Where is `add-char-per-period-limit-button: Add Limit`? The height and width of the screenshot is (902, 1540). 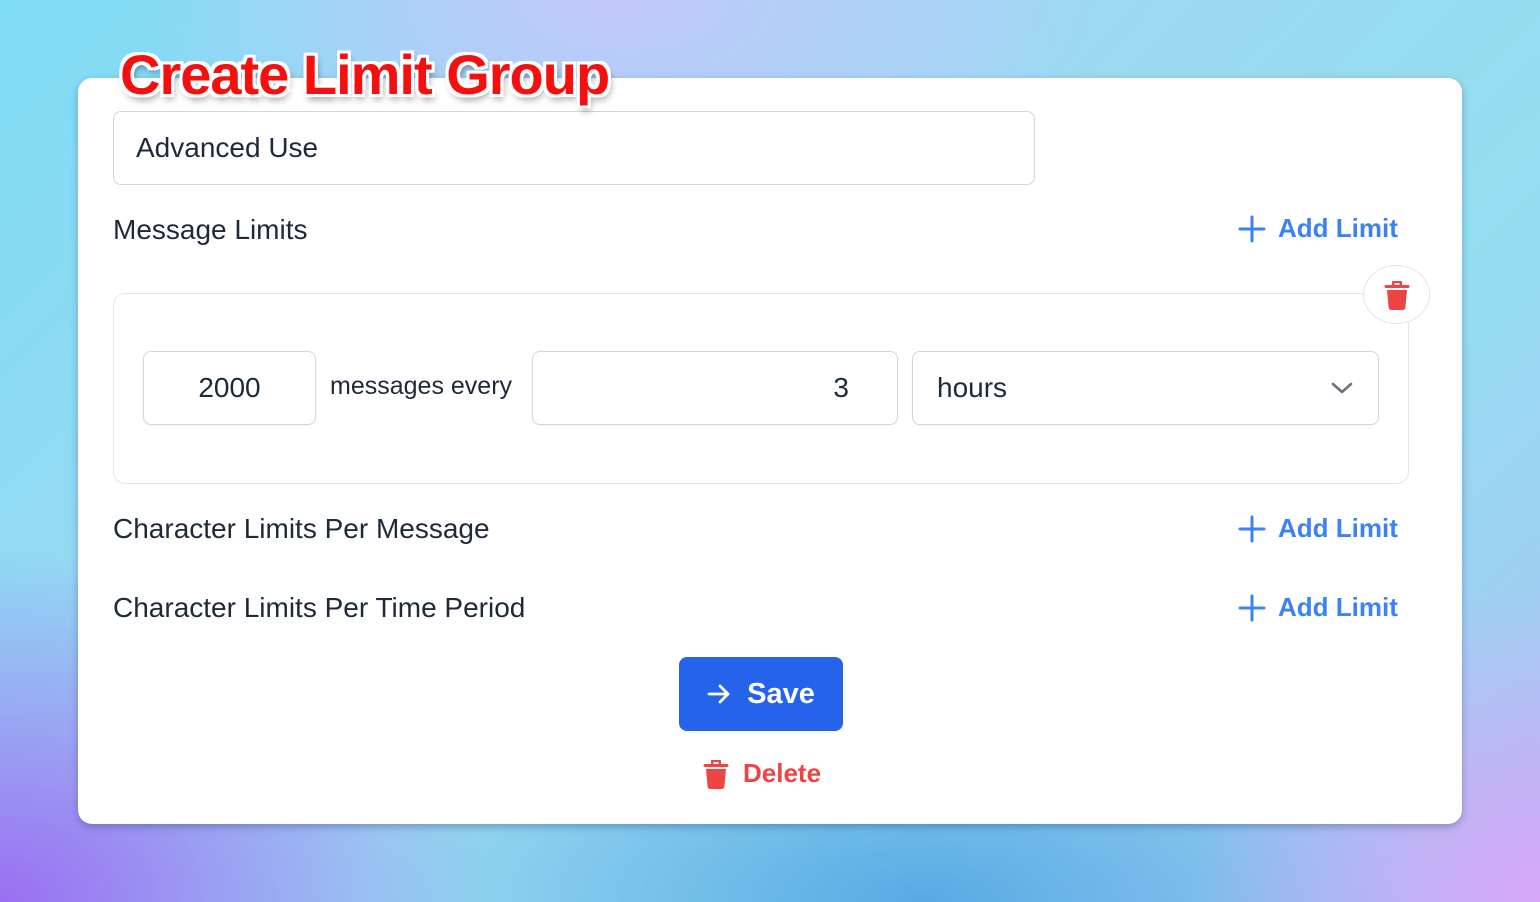 add-char-per-period-limit-button: Add Limit is located at coordinates (1318, 607).